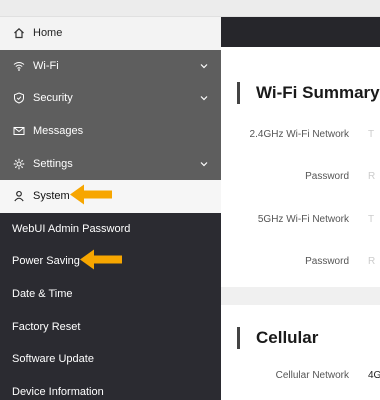  Describe the element at coordinates (110, 387) in the screenshot. I see `sidebar-item-device-information: Device Information` at that location.